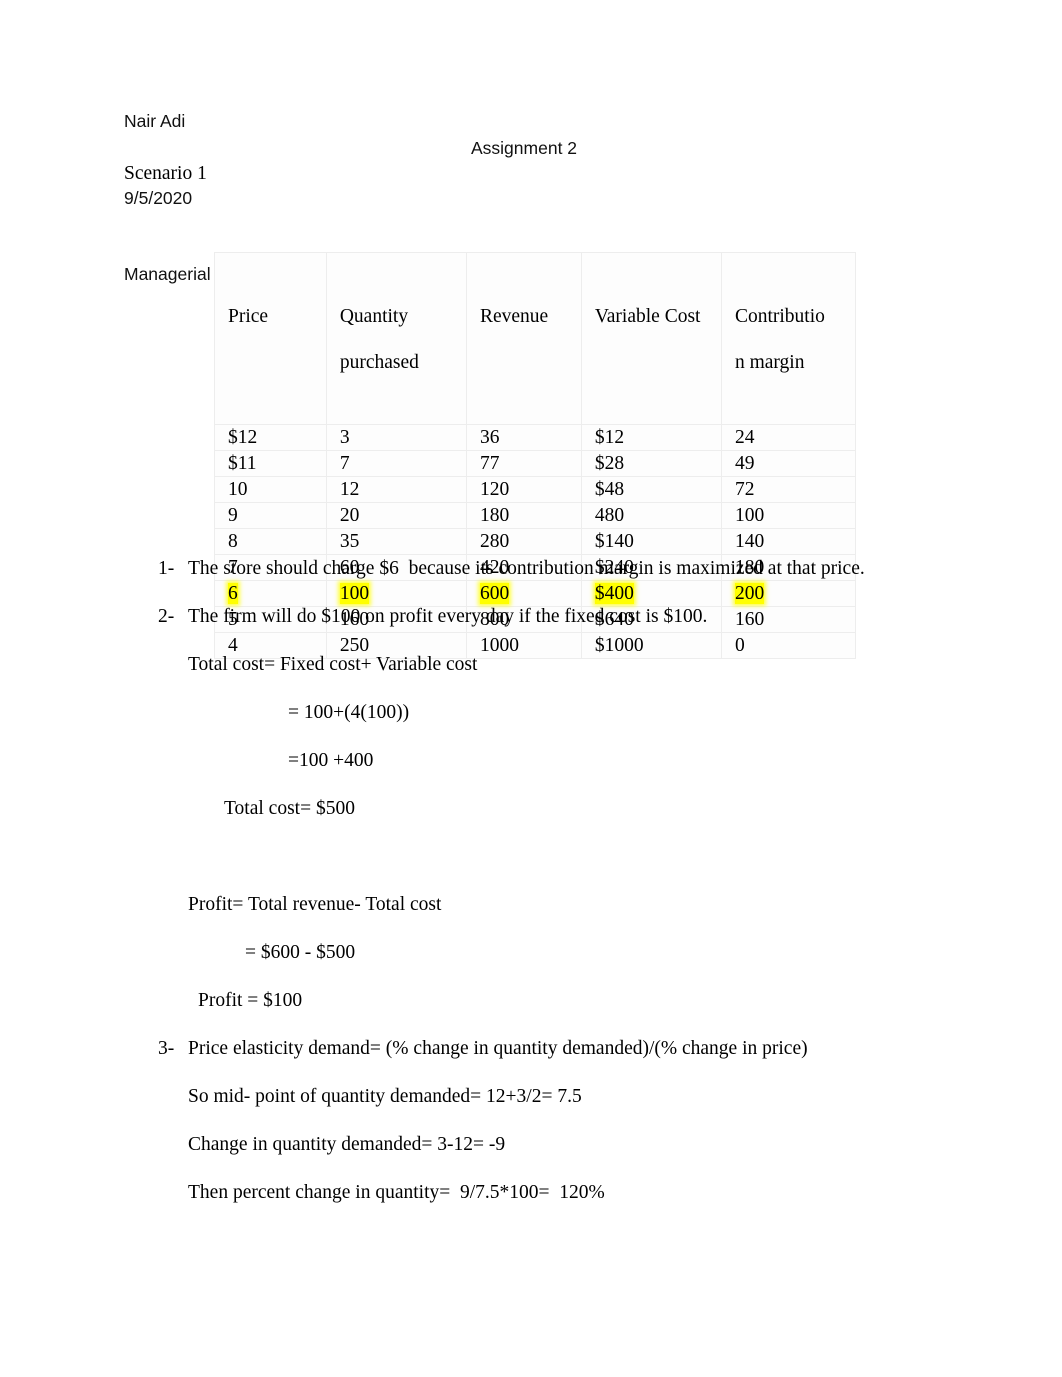 Image resolution: width=1062 pixels, height=1377 pixels. What do you see at coordinates (347, 1144) in the screenshot?
I see `change-quantity-line: Change in quantity demanded= 3-12= -9` at bounding box center [347, 1144].